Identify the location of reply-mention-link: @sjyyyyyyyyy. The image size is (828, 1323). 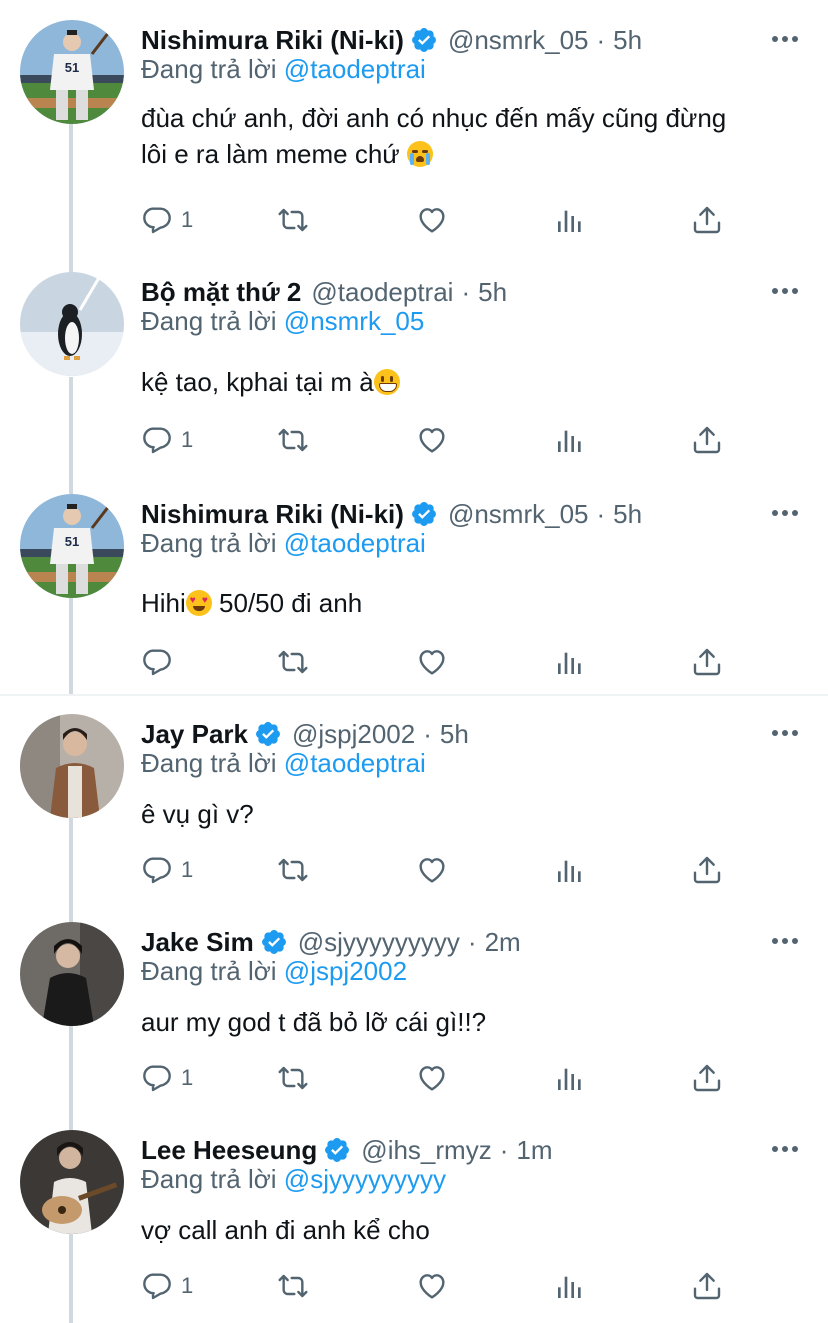
(365, 1179).